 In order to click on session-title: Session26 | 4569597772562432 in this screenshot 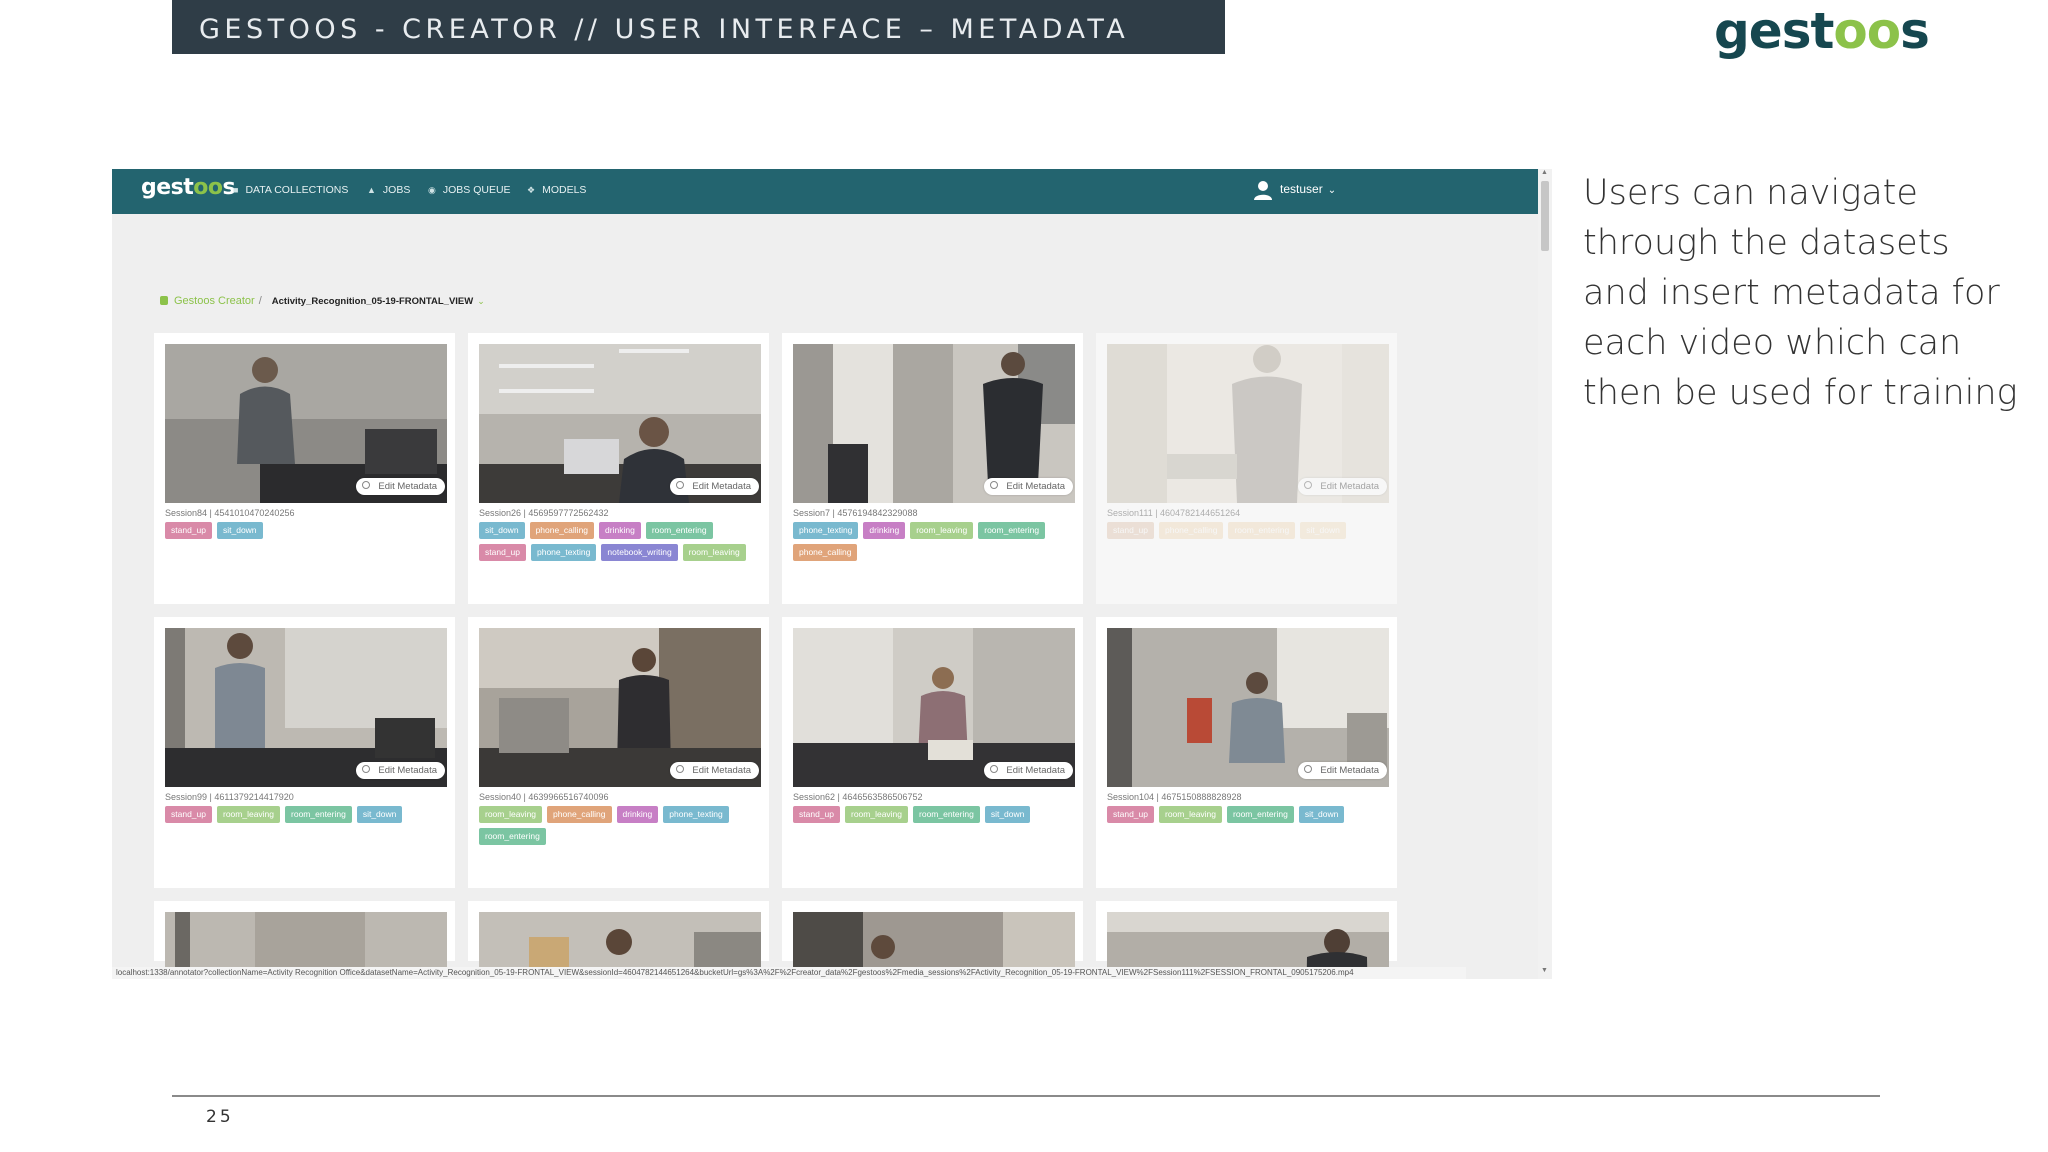, I will do `click(544, 513)`.